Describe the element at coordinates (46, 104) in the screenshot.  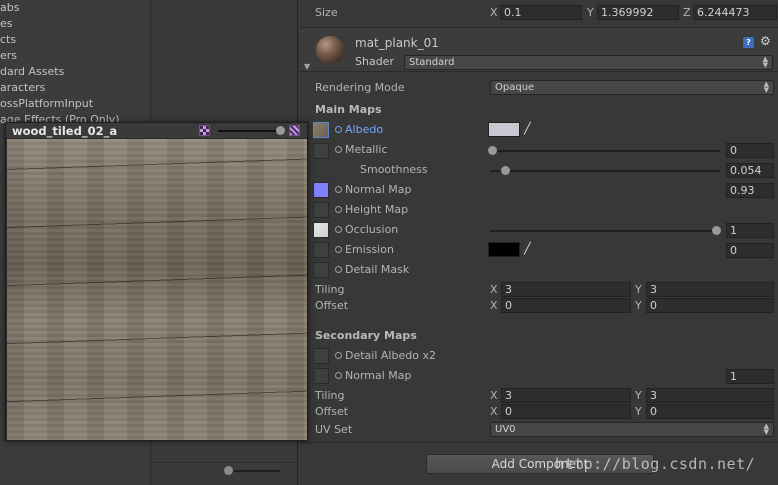
I see `project-item: ossPlatformInput` at that location.